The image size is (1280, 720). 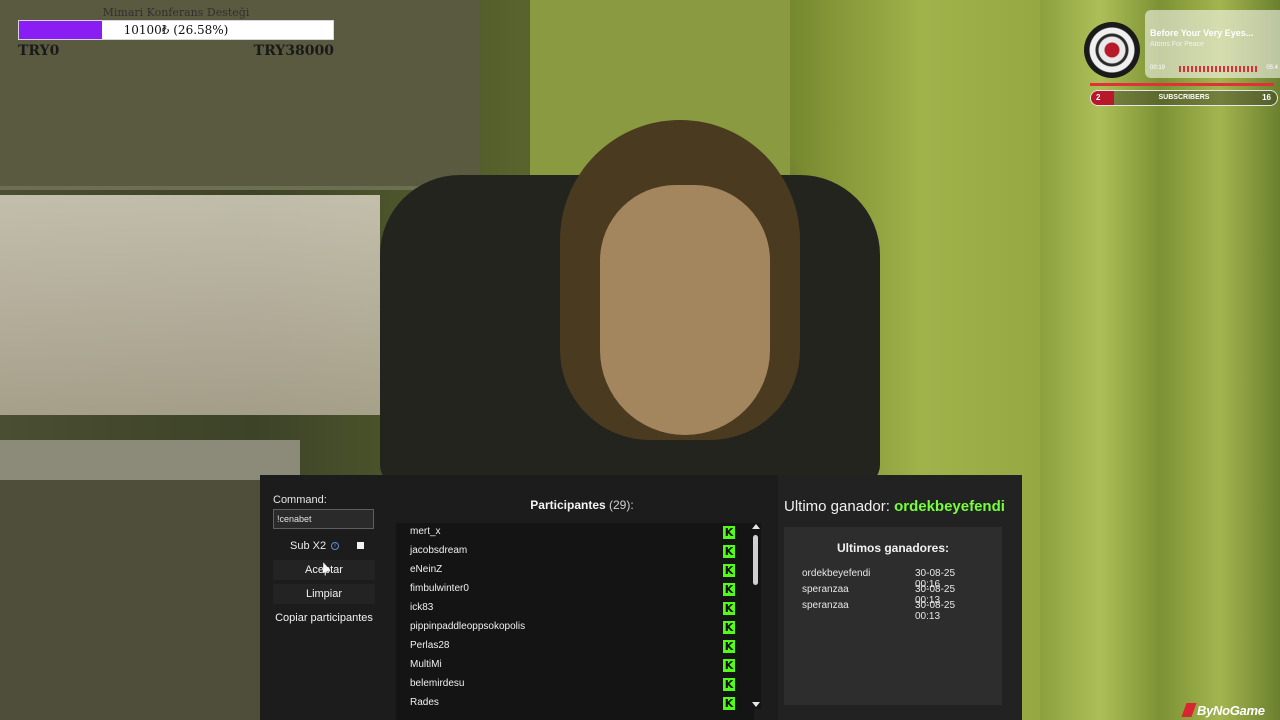 What do you see at coordinates (439, 550) in the screenshot?
I see `participant-name: jacobsdream` at bounding box center [439, 550].